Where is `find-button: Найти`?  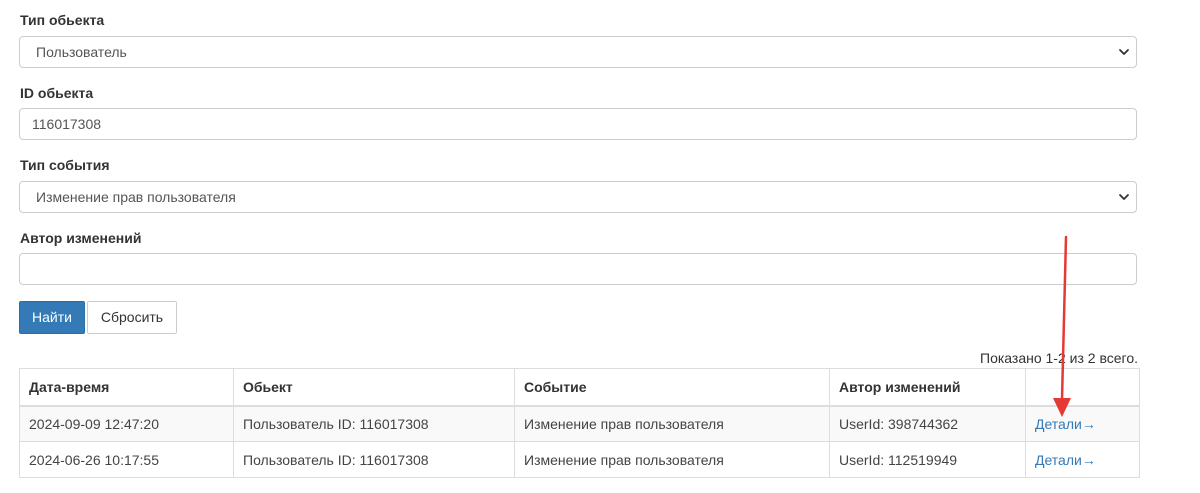
find-button: Найти is located at coordinates (52, 317).